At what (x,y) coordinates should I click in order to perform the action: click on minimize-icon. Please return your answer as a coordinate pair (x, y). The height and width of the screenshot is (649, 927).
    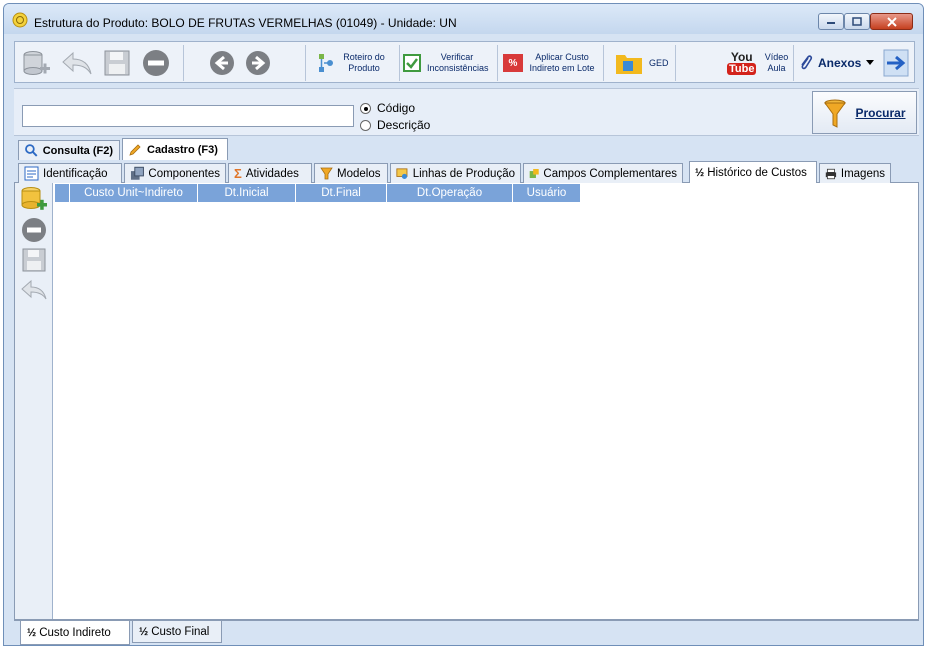
    Looking at the image, I should click on (831, 22).